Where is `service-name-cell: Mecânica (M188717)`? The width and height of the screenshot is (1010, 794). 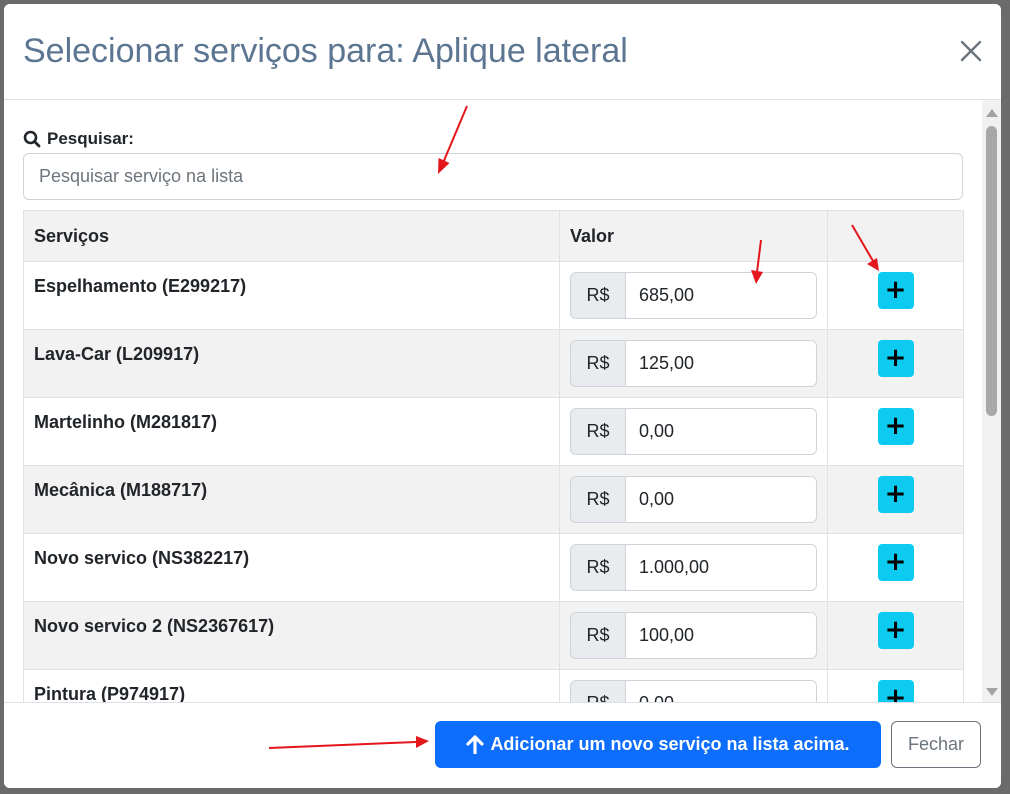 service-name-cell: Mecânica (M188717) is located at coordinates (291, 499).